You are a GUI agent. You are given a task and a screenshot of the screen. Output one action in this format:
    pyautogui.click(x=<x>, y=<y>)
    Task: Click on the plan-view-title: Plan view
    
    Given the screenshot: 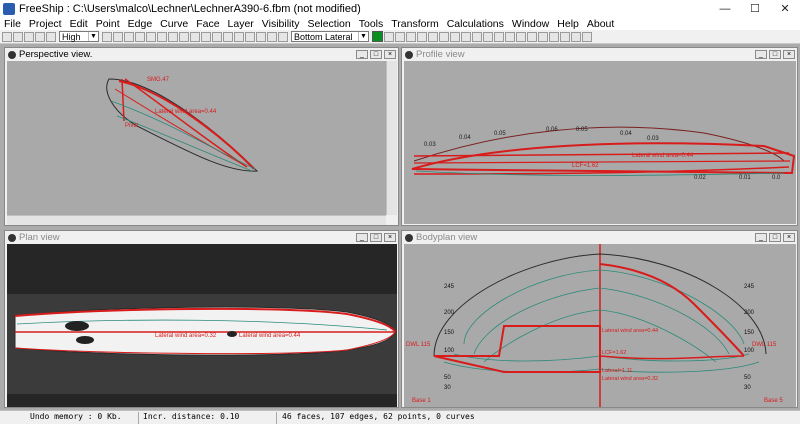 What is the action you would take?
    pyautogui.click(x=39, y=237)
    